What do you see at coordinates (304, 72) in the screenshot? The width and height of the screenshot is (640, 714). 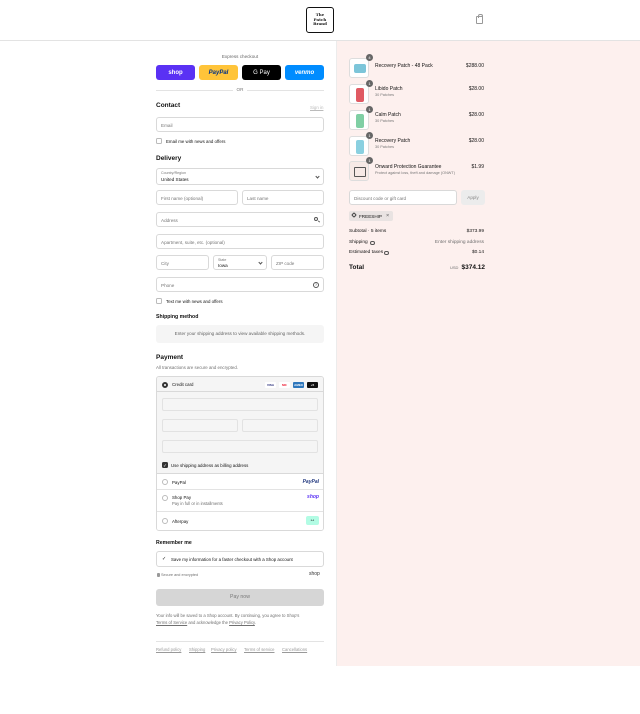 I see `venmo-express-button: venmo` at bounding box center [304, 72].